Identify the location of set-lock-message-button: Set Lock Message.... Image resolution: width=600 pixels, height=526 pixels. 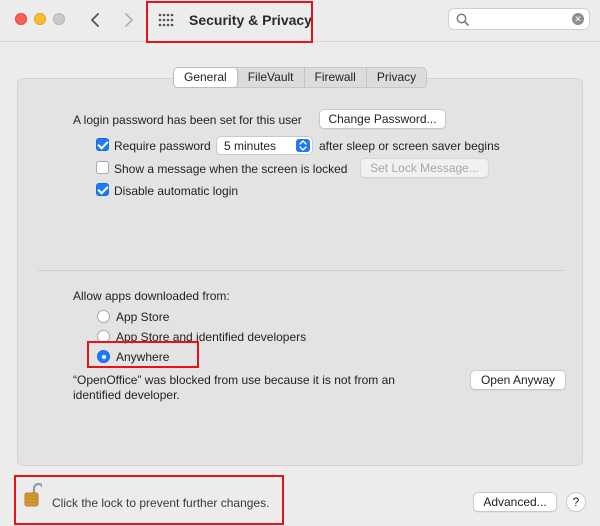
(424, 168).